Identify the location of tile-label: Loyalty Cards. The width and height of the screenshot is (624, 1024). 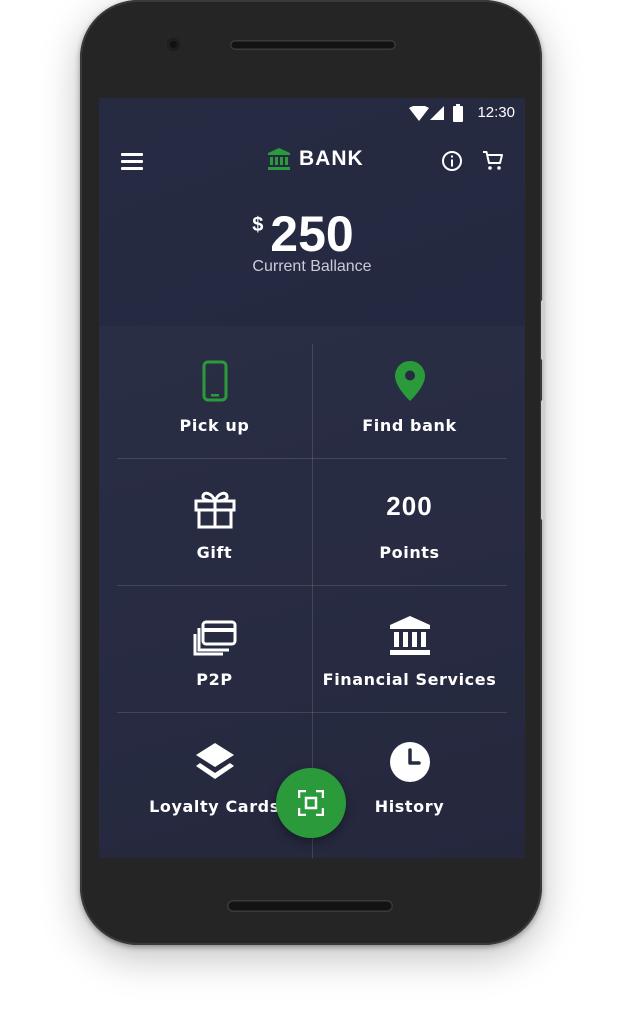
(214, 806).